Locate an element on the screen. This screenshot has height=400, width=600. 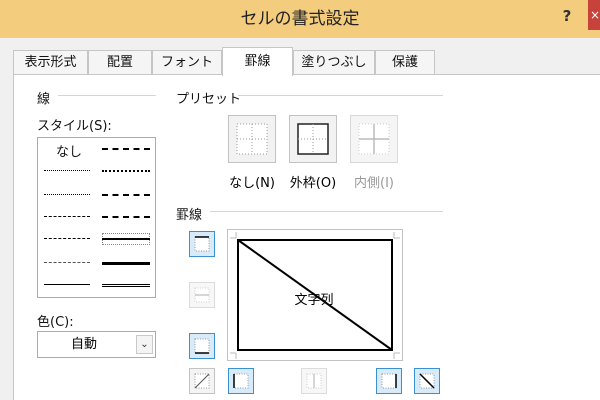
border-right-icon is located at coordinates (389, 381).